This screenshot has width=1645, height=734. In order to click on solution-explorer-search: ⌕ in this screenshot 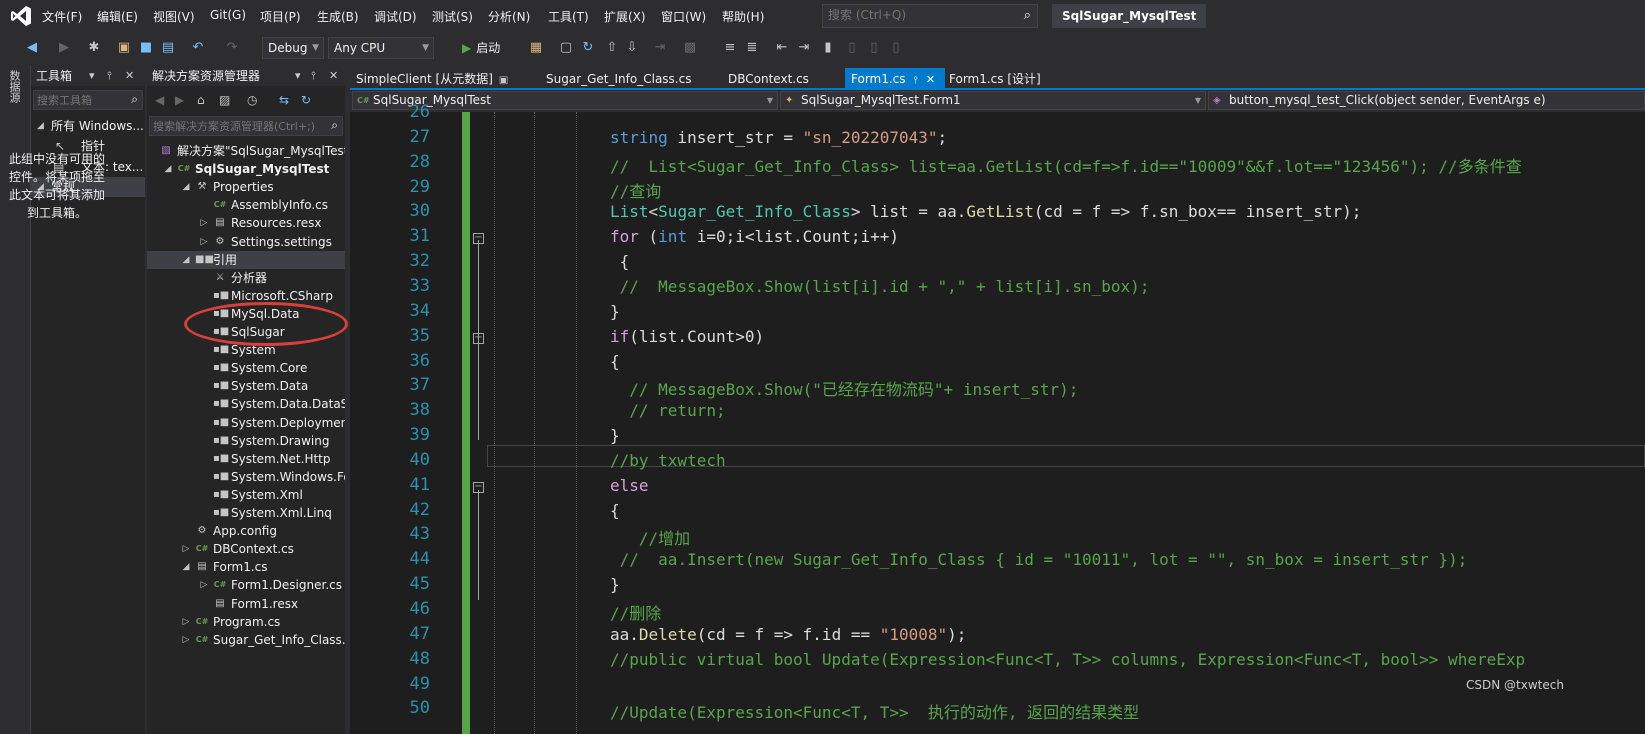, I will do `click(246, 126)`.